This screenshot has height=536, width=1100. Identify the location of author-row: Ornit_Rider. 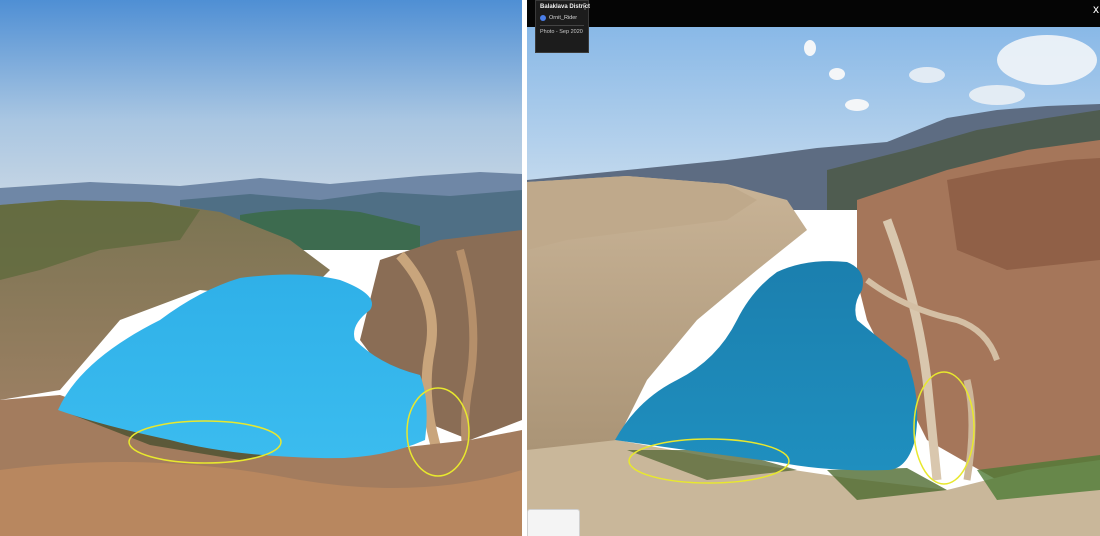
(562, 18).